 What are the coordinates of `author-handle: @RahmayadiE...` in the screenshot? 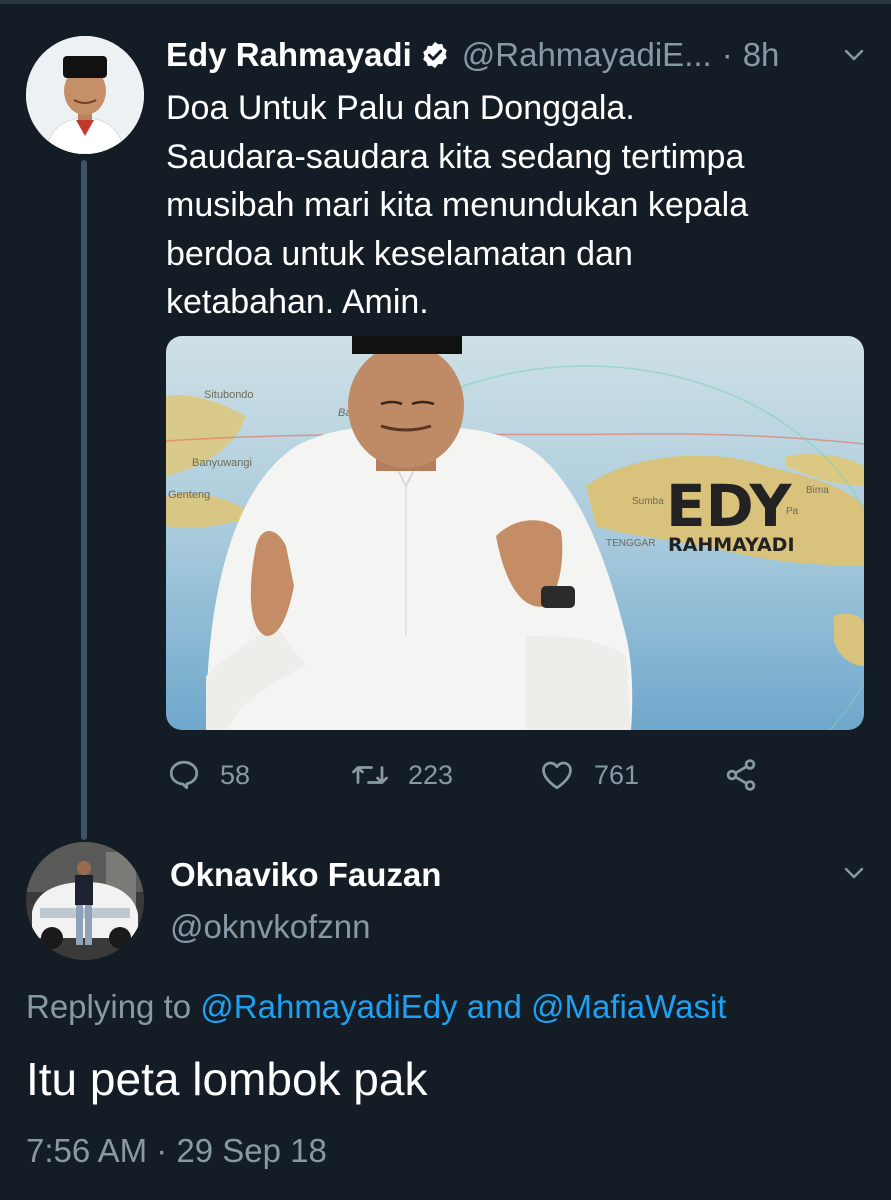 It's located at (587, 55).